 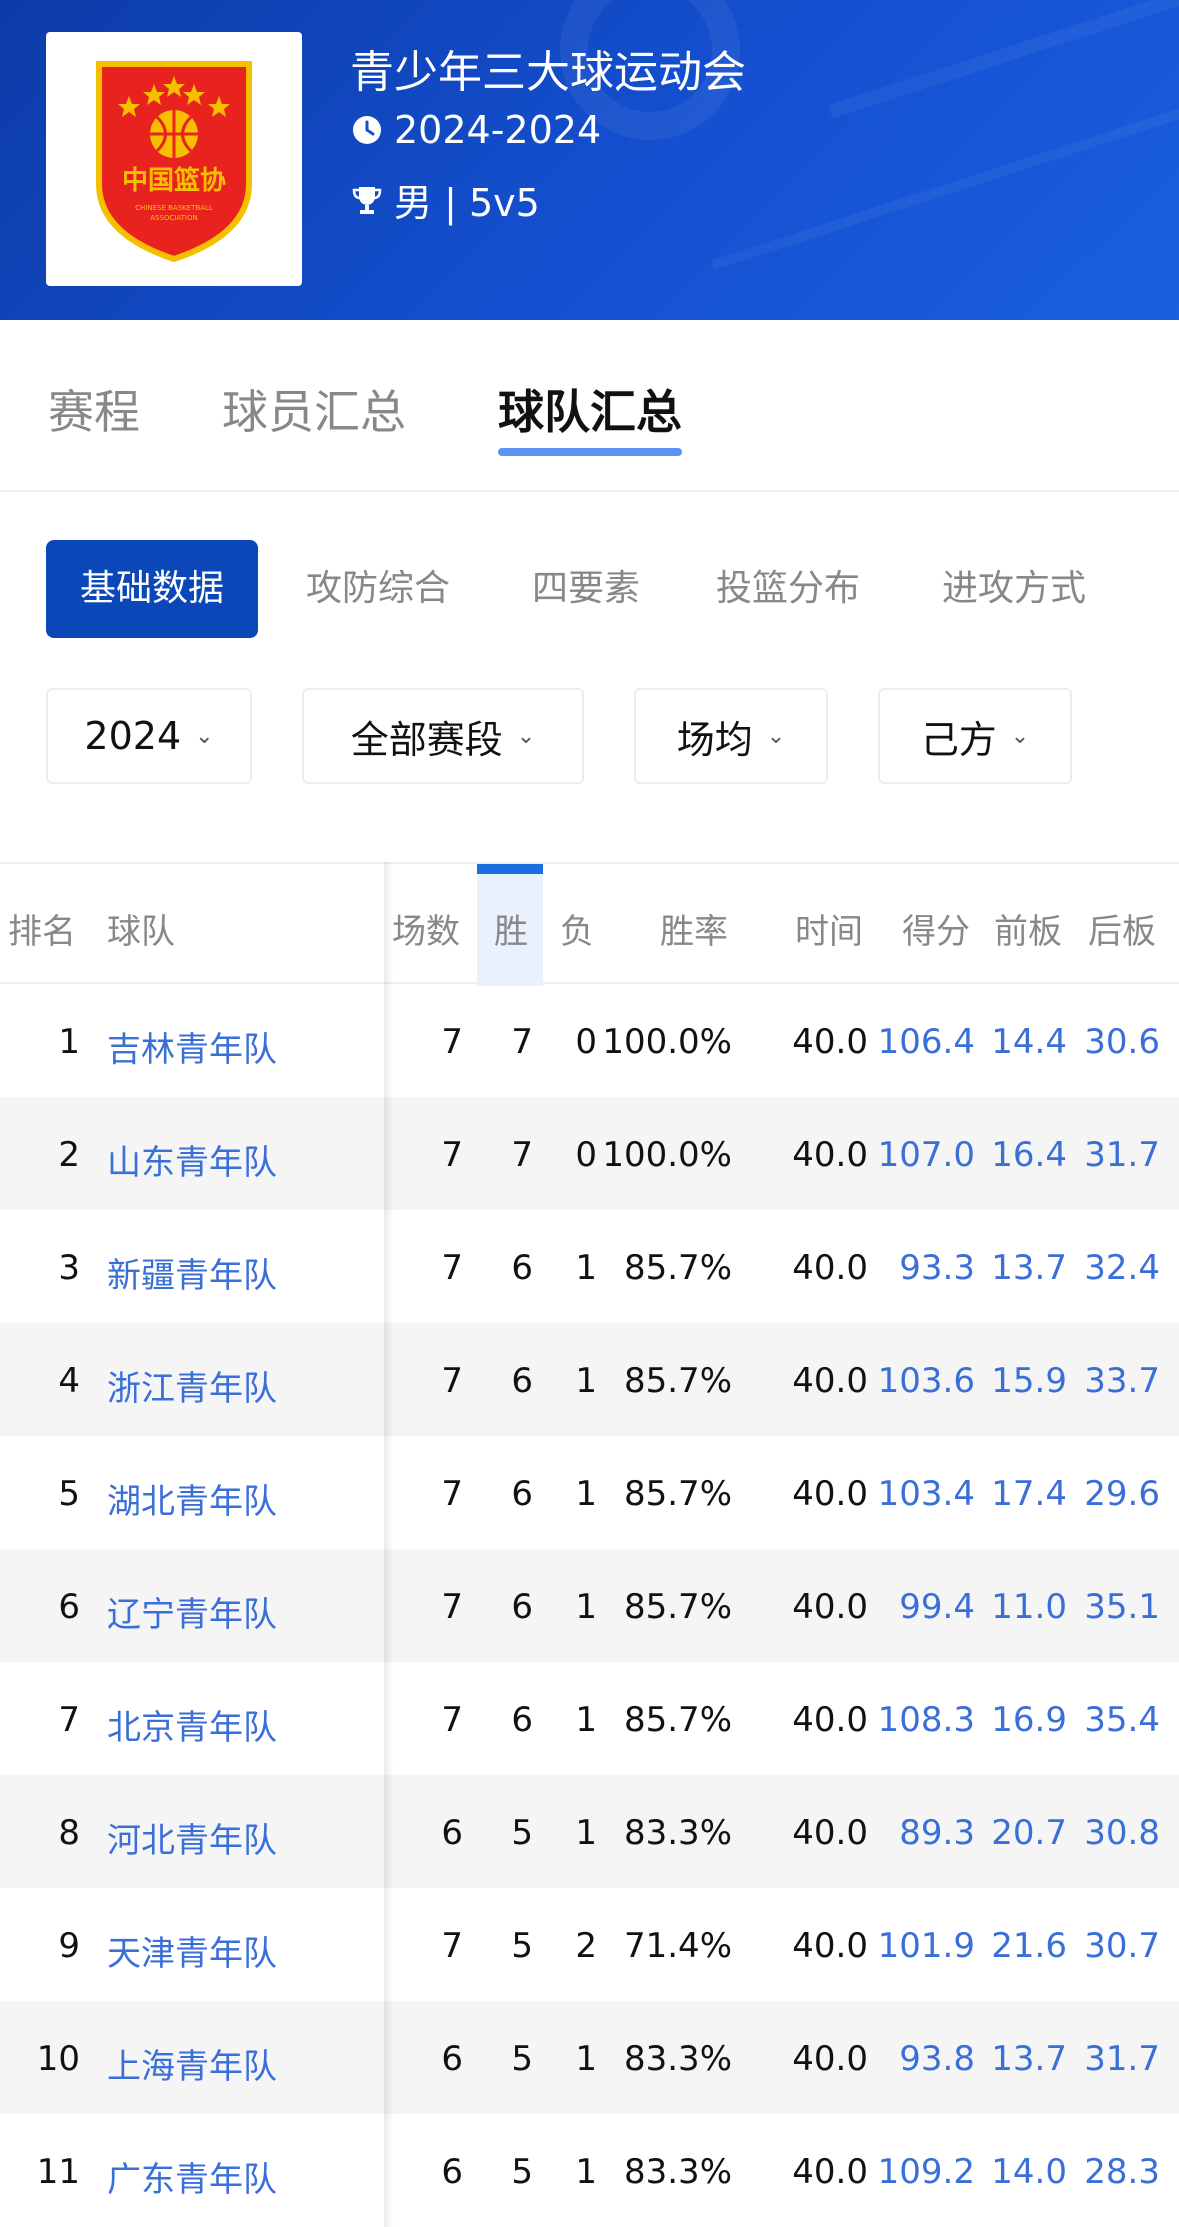 I want to click on cell-offensive-rebounds: 14.4, so click(x=1029, y=1042).